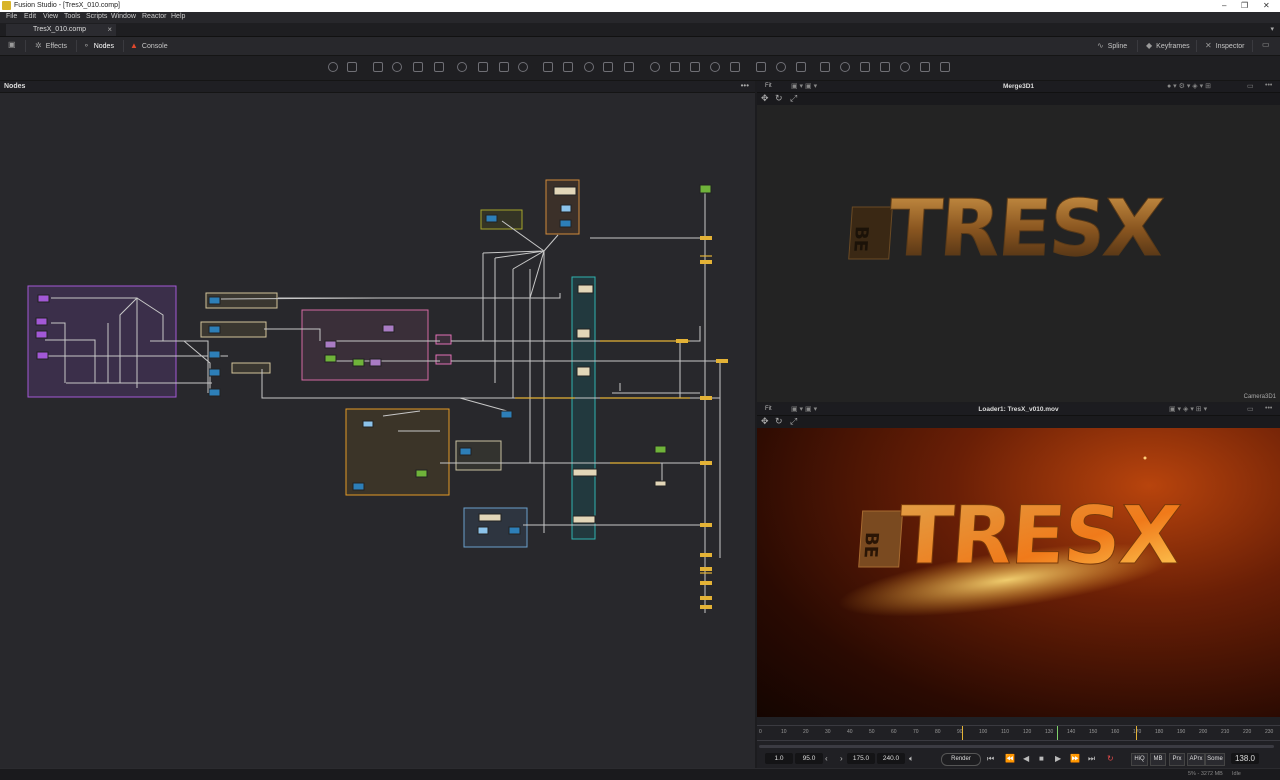 Image resolution: width=1280 pixels, height=780 pixels. I want to click on effects-button: ✲ Effects, so click(51, 45).